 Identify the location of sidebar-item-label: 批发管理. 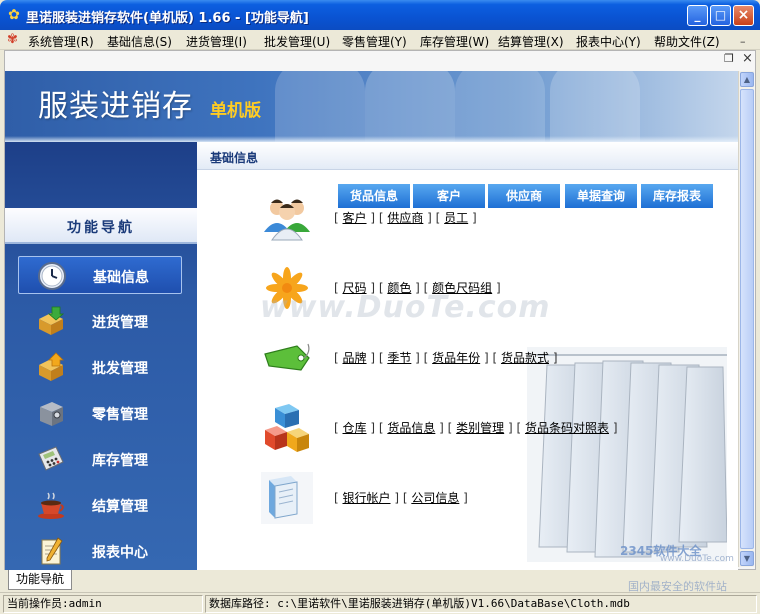
(120, 369).